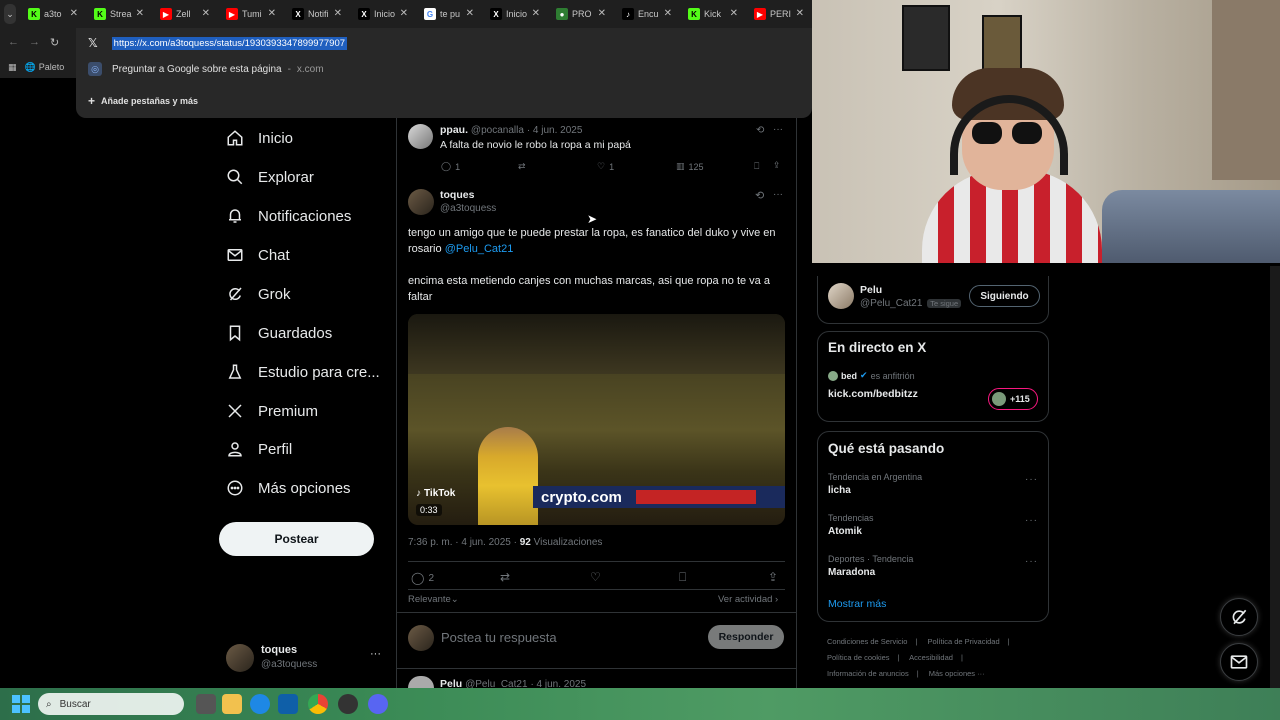  Describe the element at coordinates (348, 704) in the screenshot. I see `obs-icon` at that location.